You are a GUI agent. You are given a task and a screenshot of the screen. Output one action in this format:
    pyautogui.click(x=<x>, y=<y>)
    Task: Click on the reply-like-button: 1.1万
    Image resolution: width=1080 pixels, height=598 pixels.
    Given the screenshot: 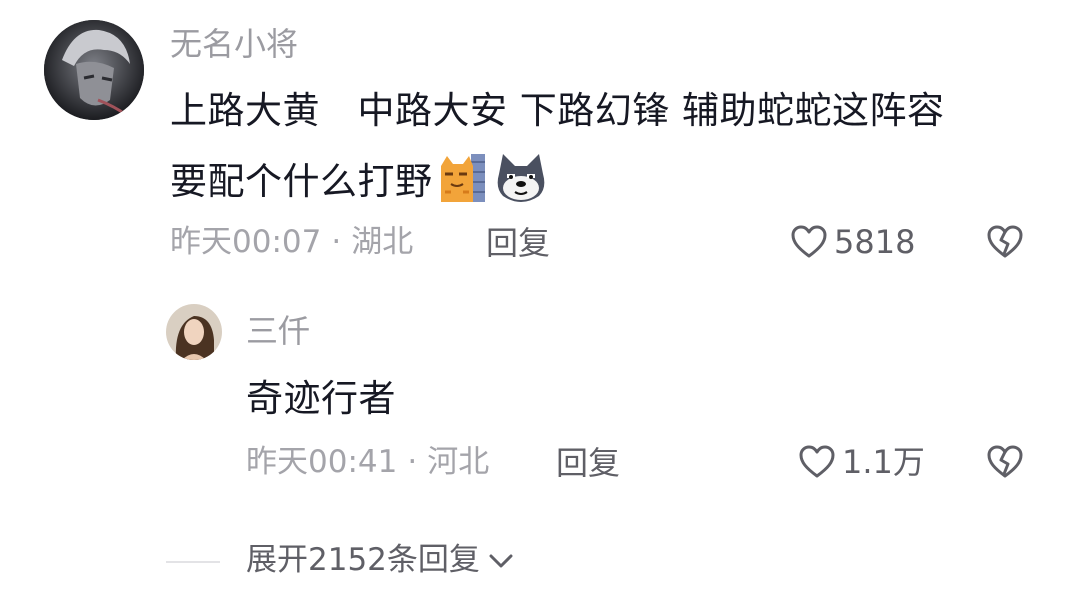 What is the action you would take?
    pyautogui.click(x=861, y=462)
    